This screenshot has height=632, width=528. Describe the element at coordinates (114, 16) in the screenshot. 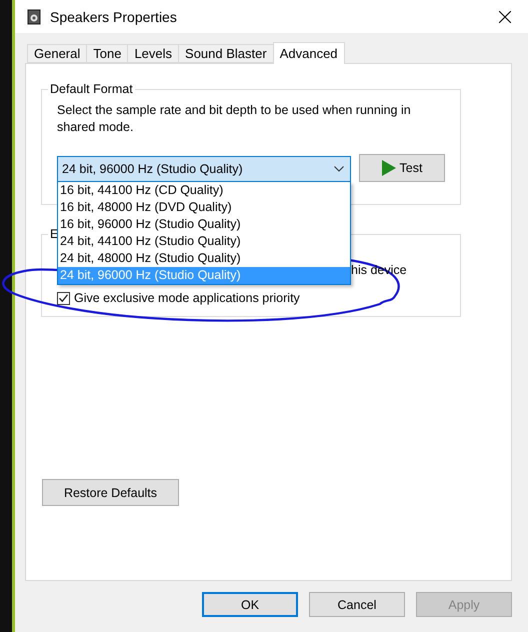

I see `window-title: Speakers Properties` at that location.